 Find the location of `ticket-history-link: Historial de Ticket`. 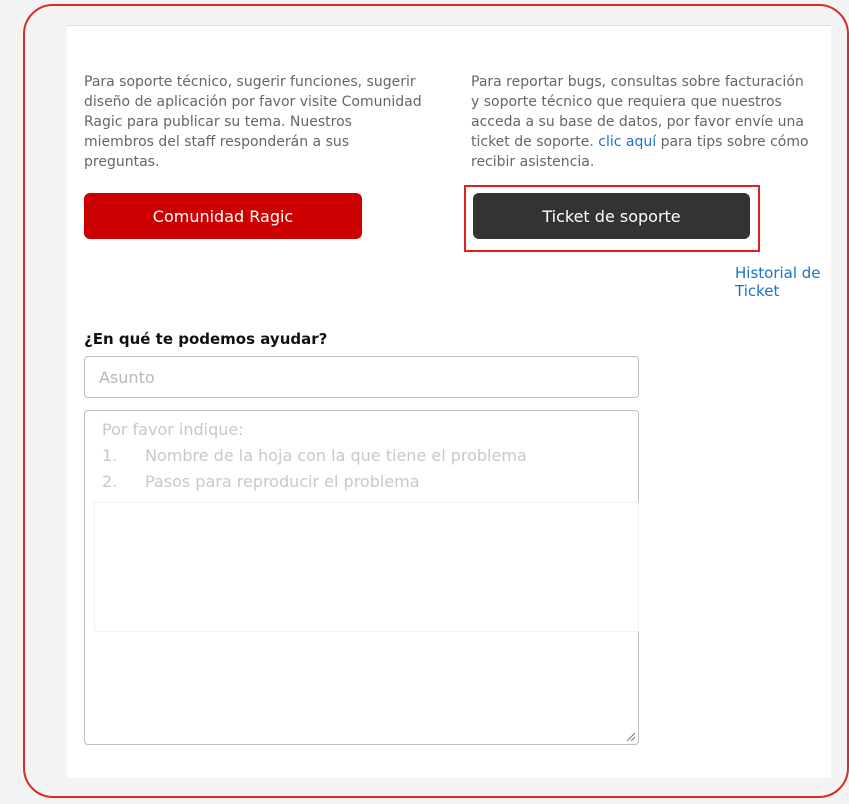

ticket-history-link: Historial de Ticket is located at coordinates (785, 282).